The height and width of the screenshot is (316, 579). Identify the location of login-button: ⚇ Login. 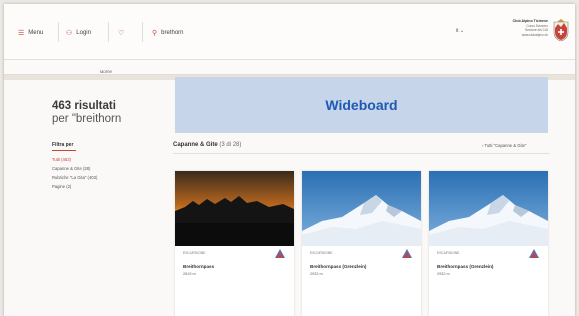
(78, 33).